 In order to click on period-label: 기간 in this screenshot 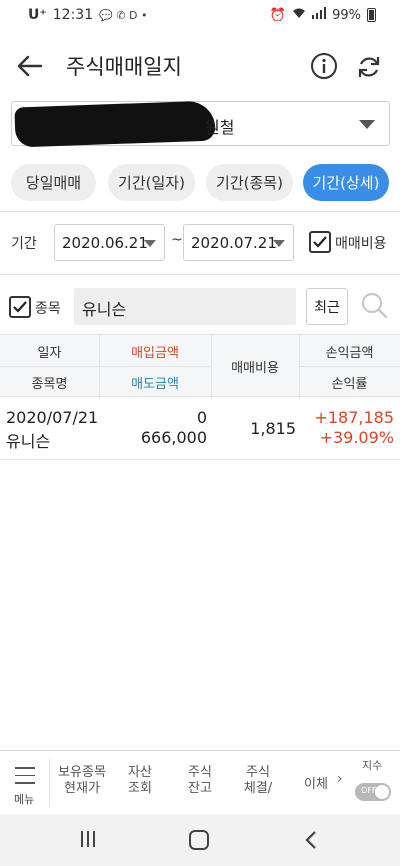, I will do `click(24, 244)`.